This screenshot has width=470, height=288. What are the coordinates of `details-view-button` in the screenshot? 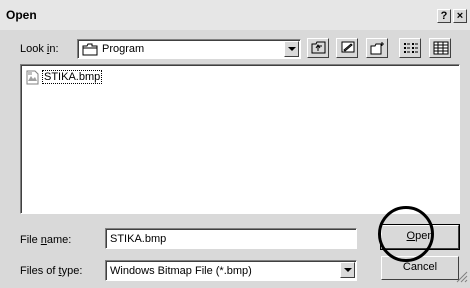 It's located at (440, 48).